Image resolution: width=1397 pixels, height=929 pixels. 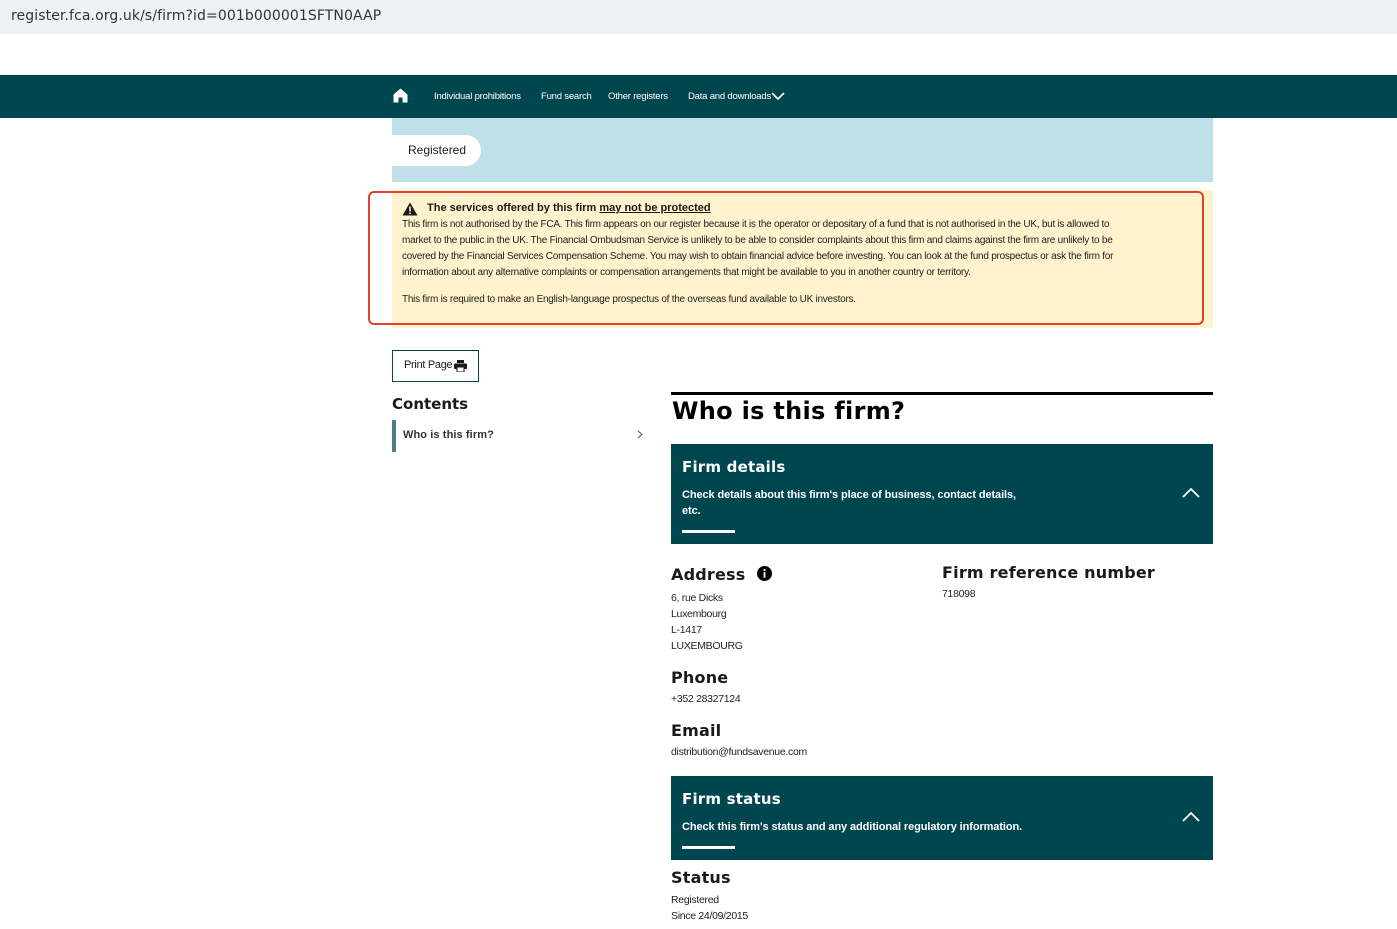 I want to click on contents-item-who-is-this-firm: Who is this firm?, so click(x=518, y=436).